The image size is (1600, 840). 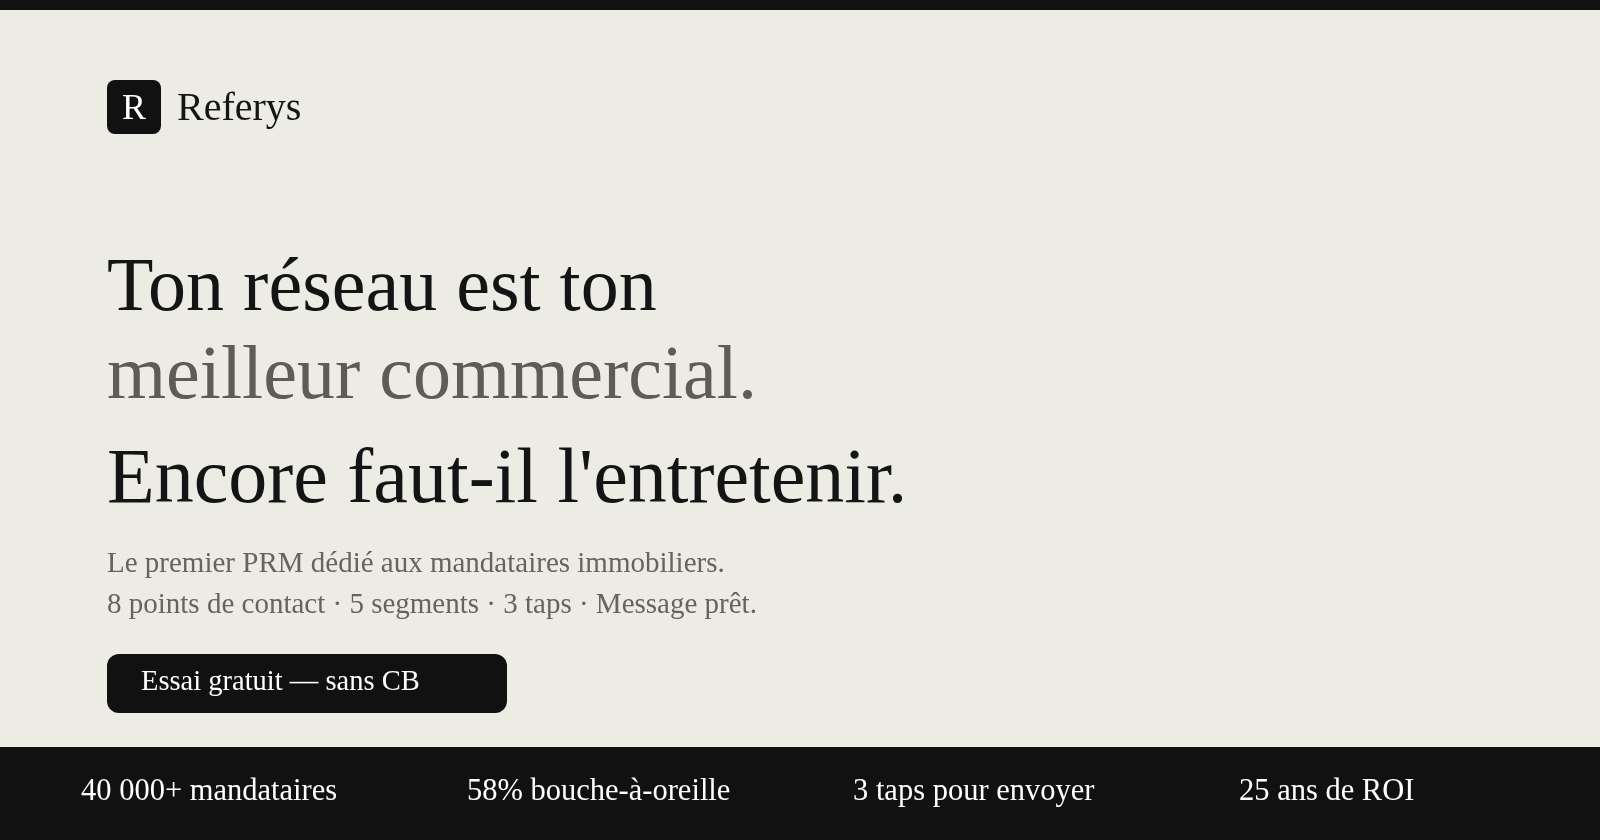 I want to click on stat-text: 3 taps pour envoyer, so click(x=974, y=789).